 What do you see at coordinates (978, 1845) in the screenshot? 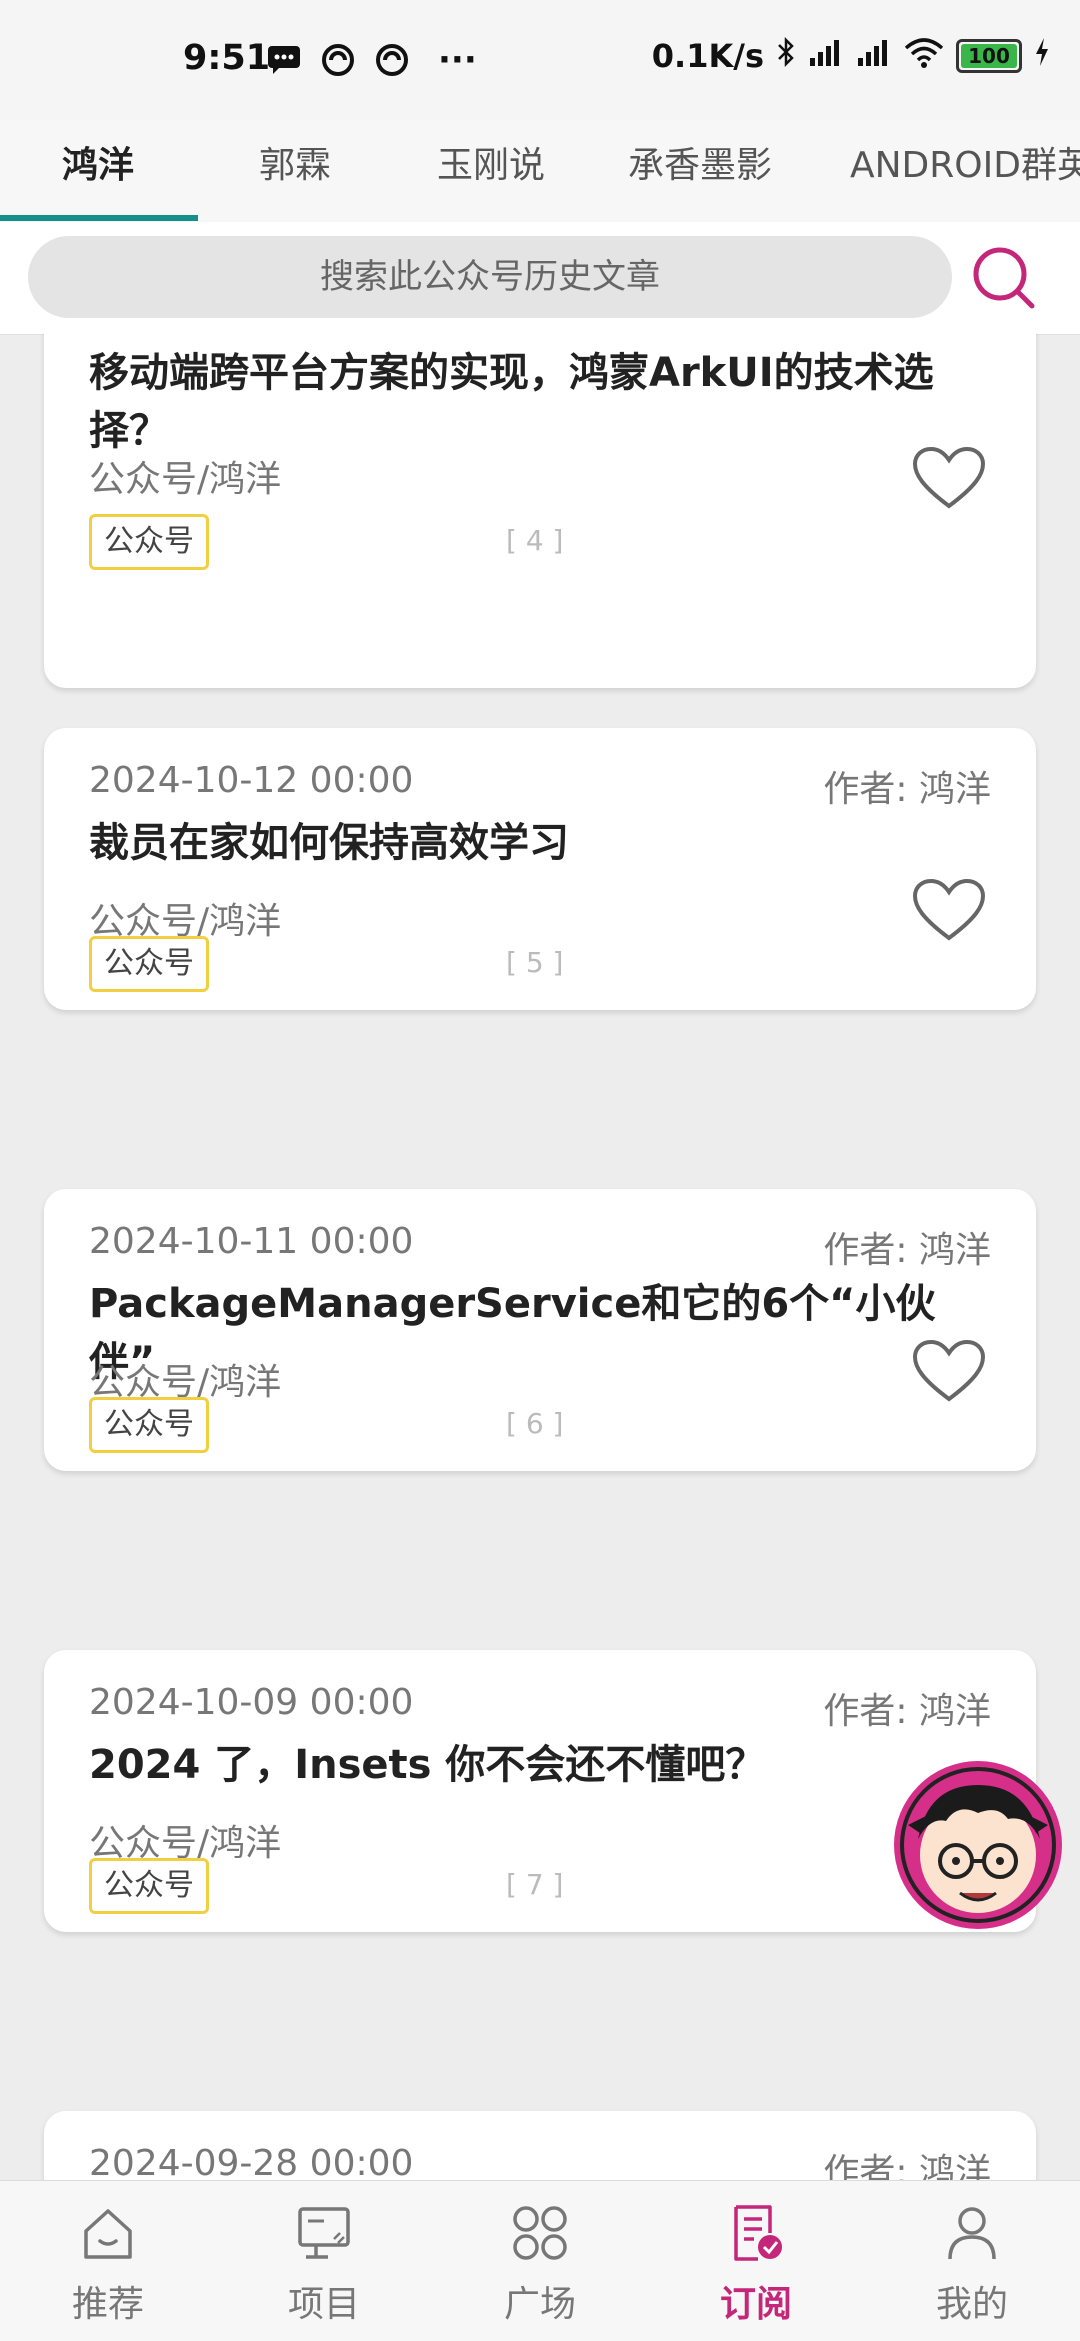
I see `floating-avatar-button` at bounding box center [978, 1845].